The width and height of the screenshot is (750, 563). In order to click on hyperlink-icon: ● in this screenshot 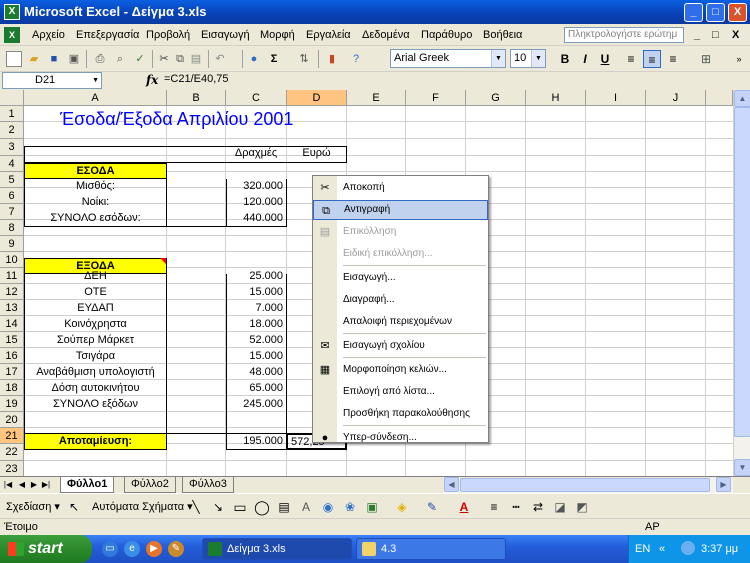, I will do `click(254, 59)`.